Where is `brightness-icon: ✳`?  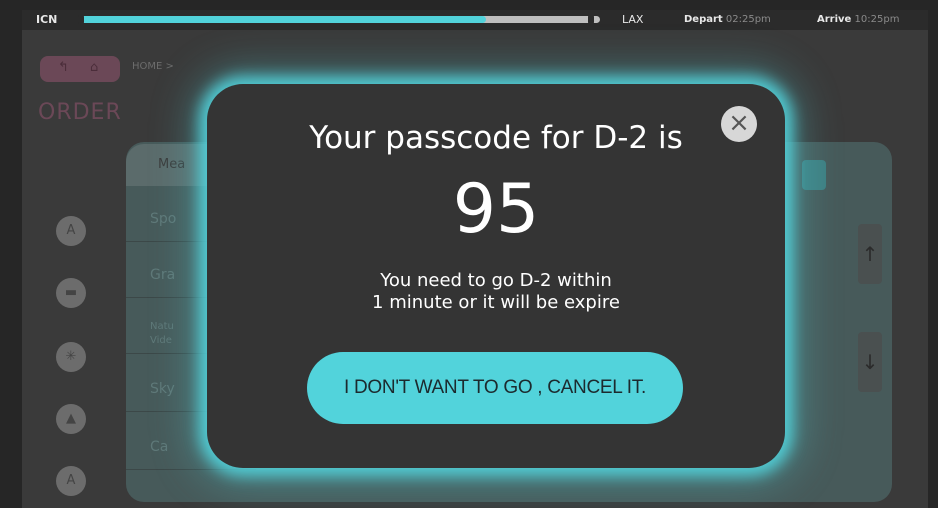 brightness-icon: ✳ is located at coordinates (71, 357).